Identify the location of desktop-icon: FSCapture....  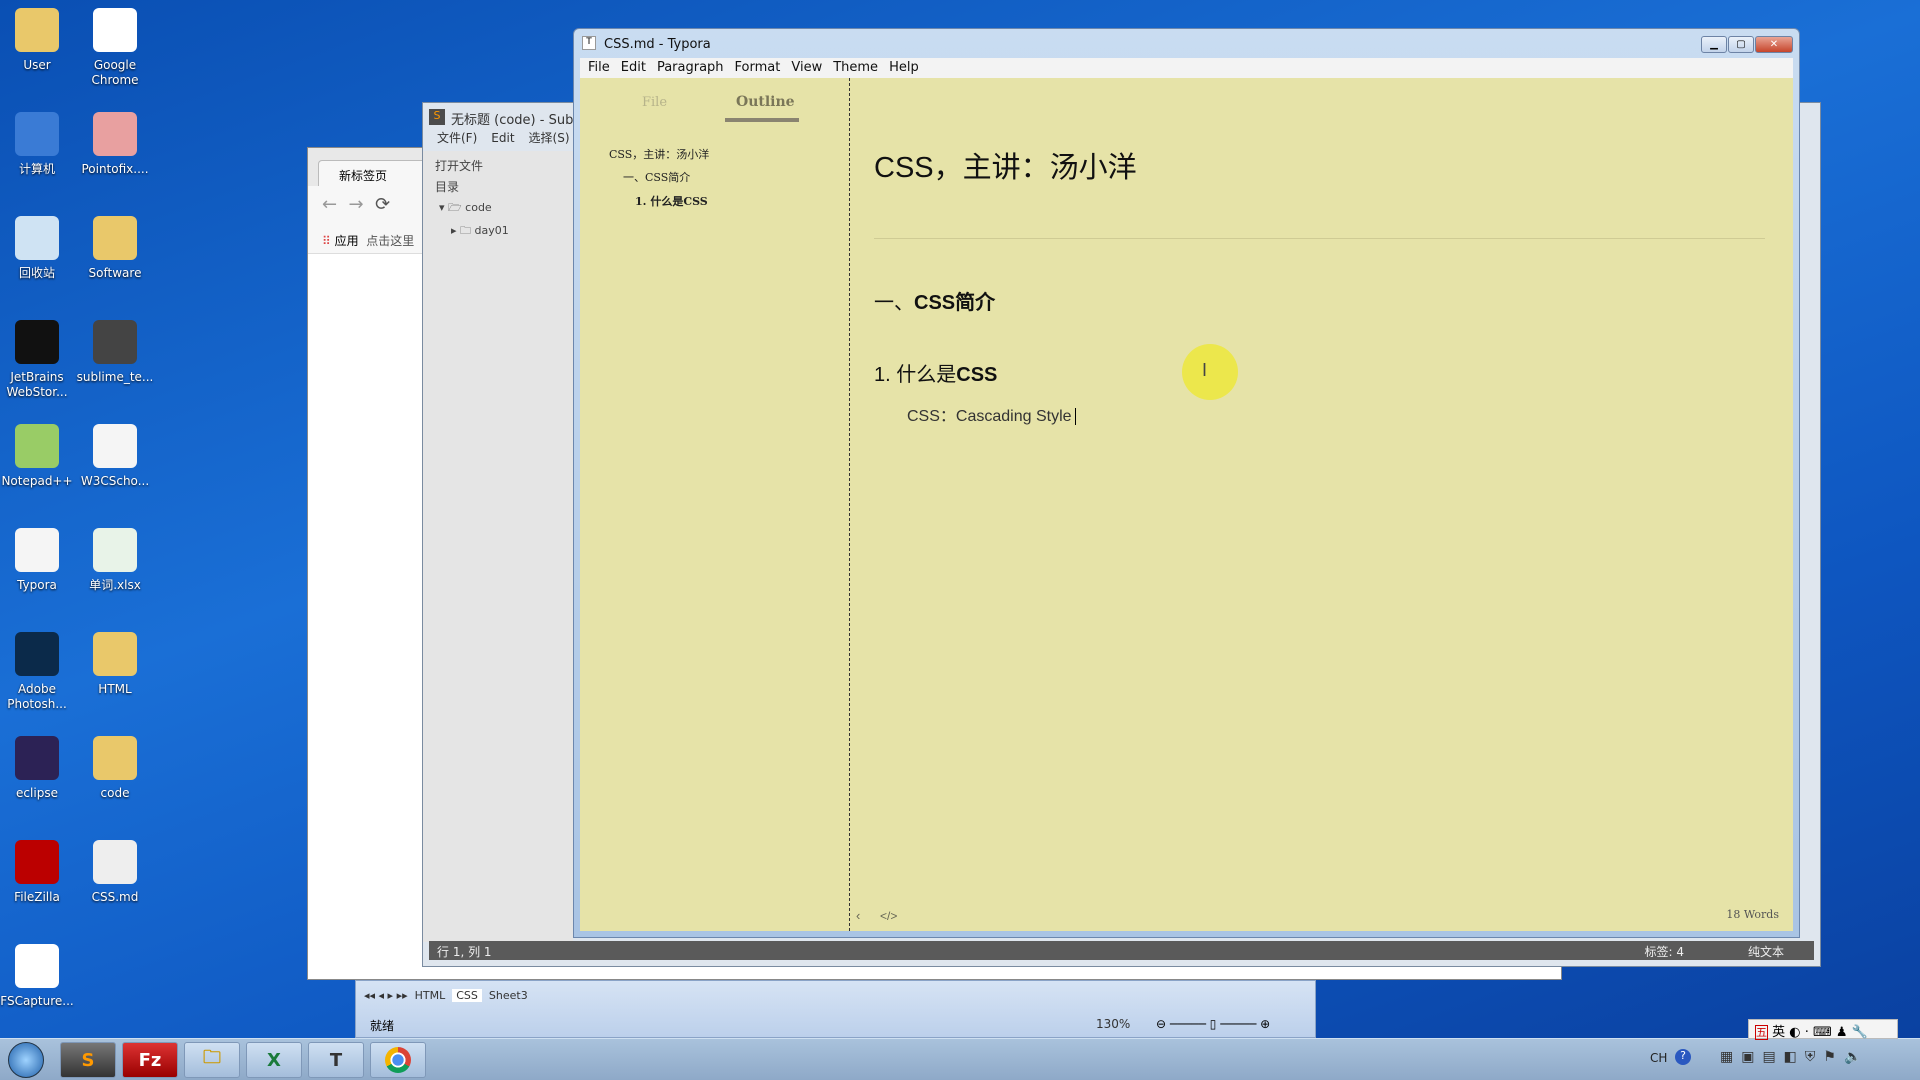
(38, 976).